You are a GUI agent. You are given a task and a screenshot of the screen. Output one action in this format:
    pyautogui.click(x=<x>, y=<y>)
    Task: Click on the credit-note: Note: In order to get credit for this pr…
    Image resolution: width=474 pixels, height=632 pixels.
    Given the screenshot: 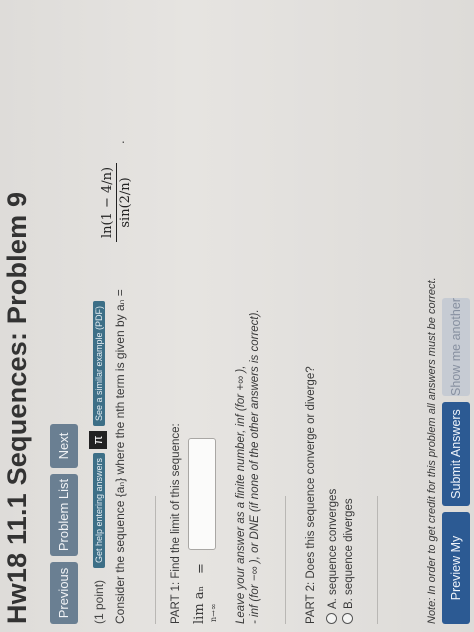 What is the action you would take?
    pyautogui.click(x=432, y=450)
    